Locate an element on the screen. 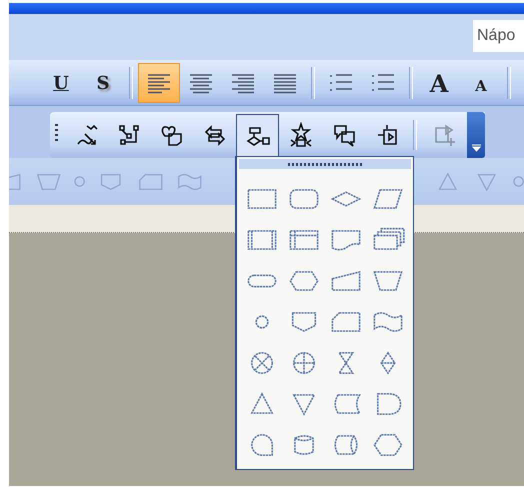  underline-button: U is located at coordinates (61, 83).